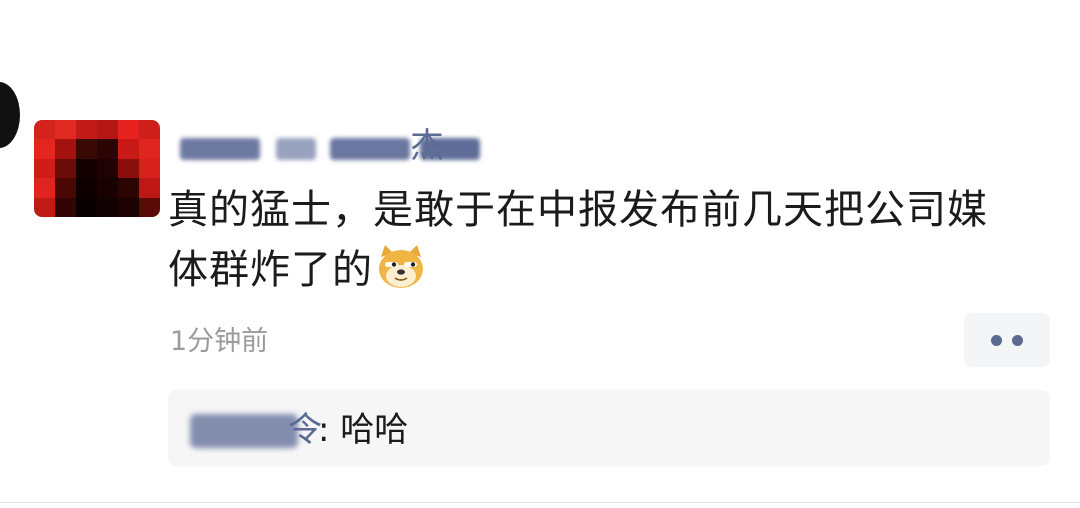  I want to click on edge-tab, so click(10, 115).